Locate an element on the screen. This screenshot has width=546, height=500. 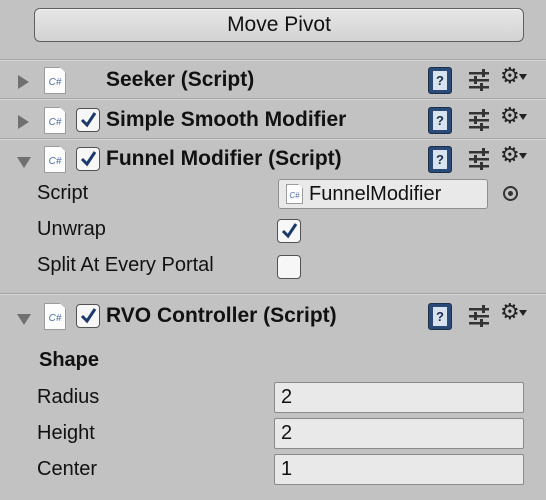
component-header-simple-smooth: C# Simple Smooth Modifier ⚙ is located at coordinates (273, 121).